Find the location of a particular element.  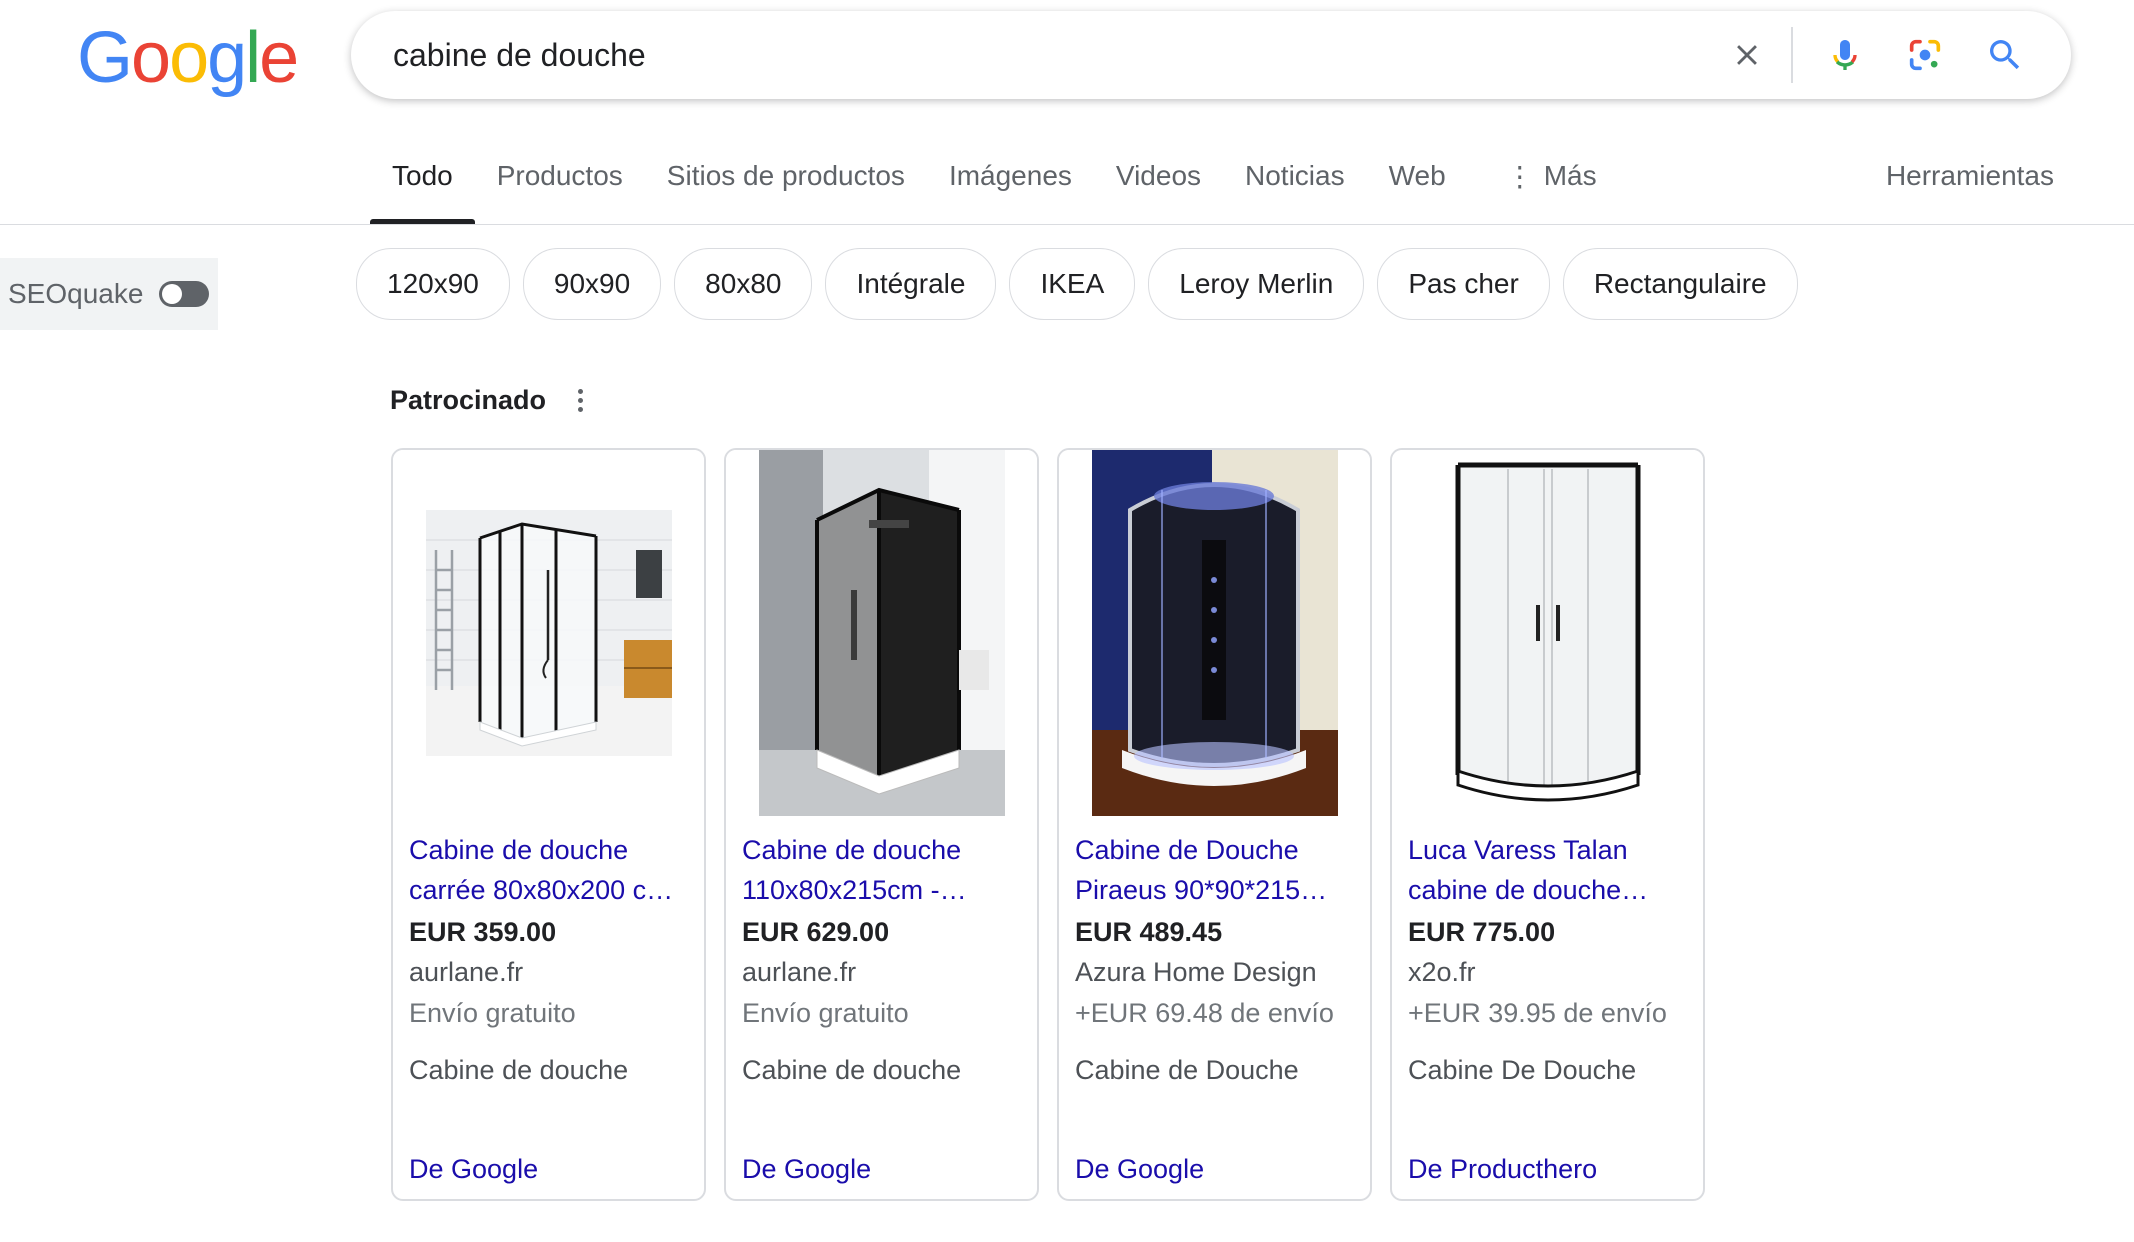

tab-label: Noticias is located at coordinates (1295, 175).